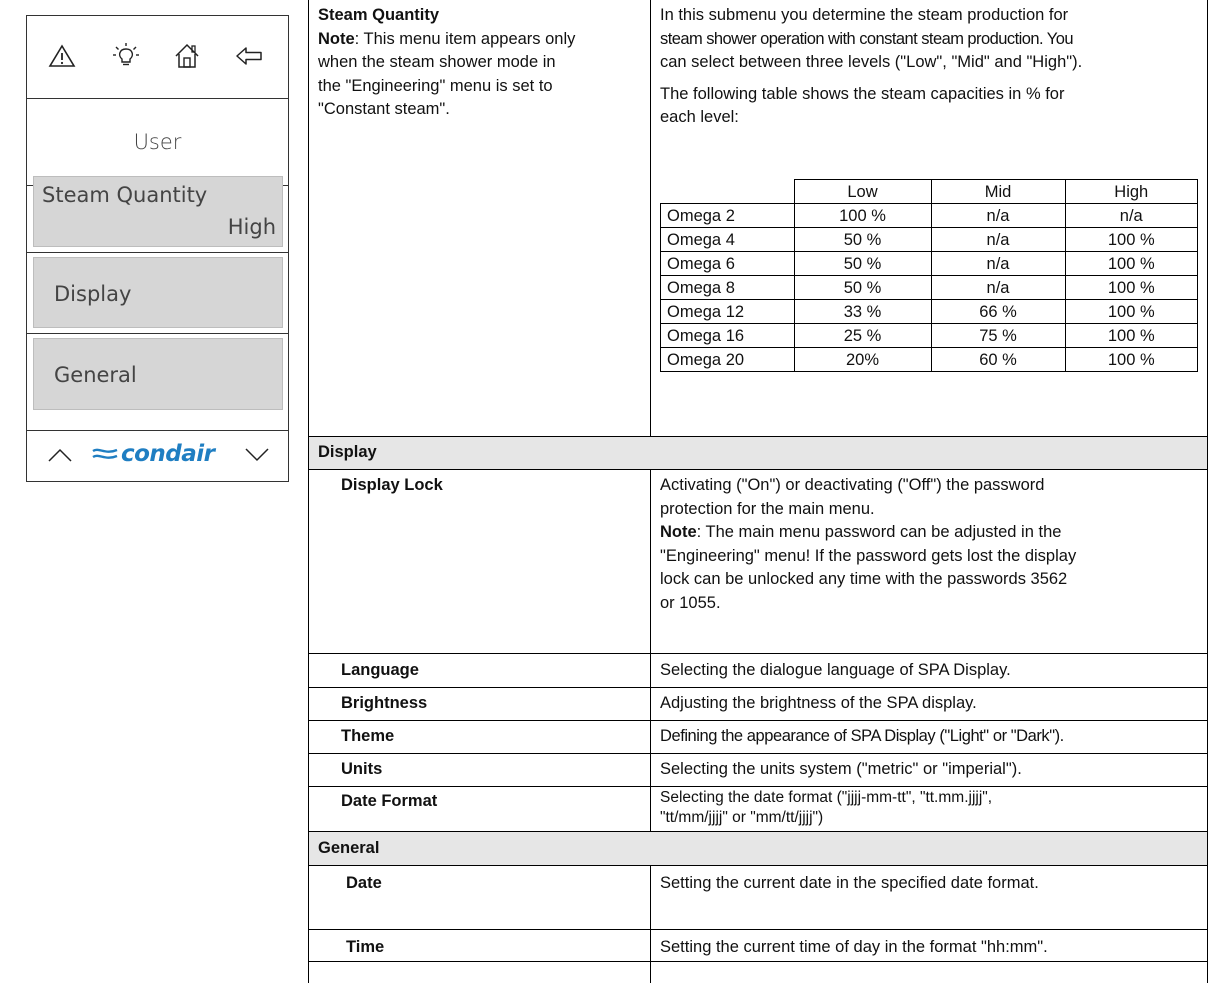  I want to click on row-label: Omega 8, so click(727, 287).